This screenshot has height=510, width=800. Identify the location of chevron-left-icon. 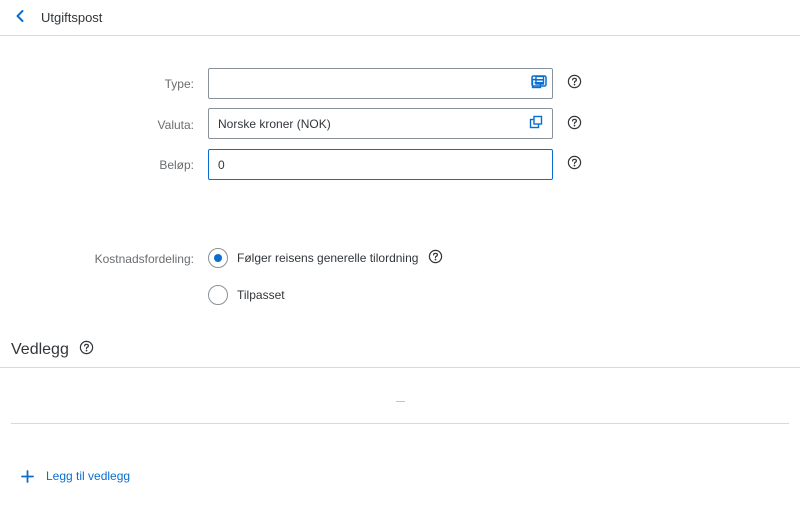
(20, 18).